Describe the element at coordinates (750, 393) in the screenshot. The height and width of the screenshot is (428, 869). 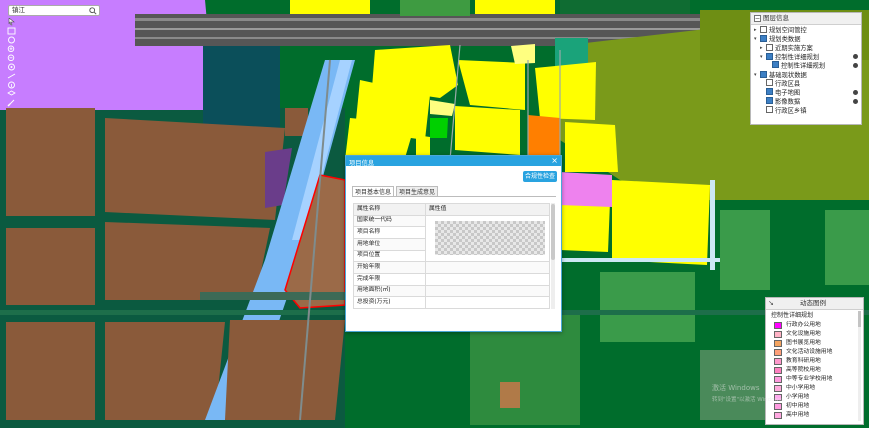
I see `windows-watermark: 激活 Windows 转到"设置"以激活 Windows。` at that location.